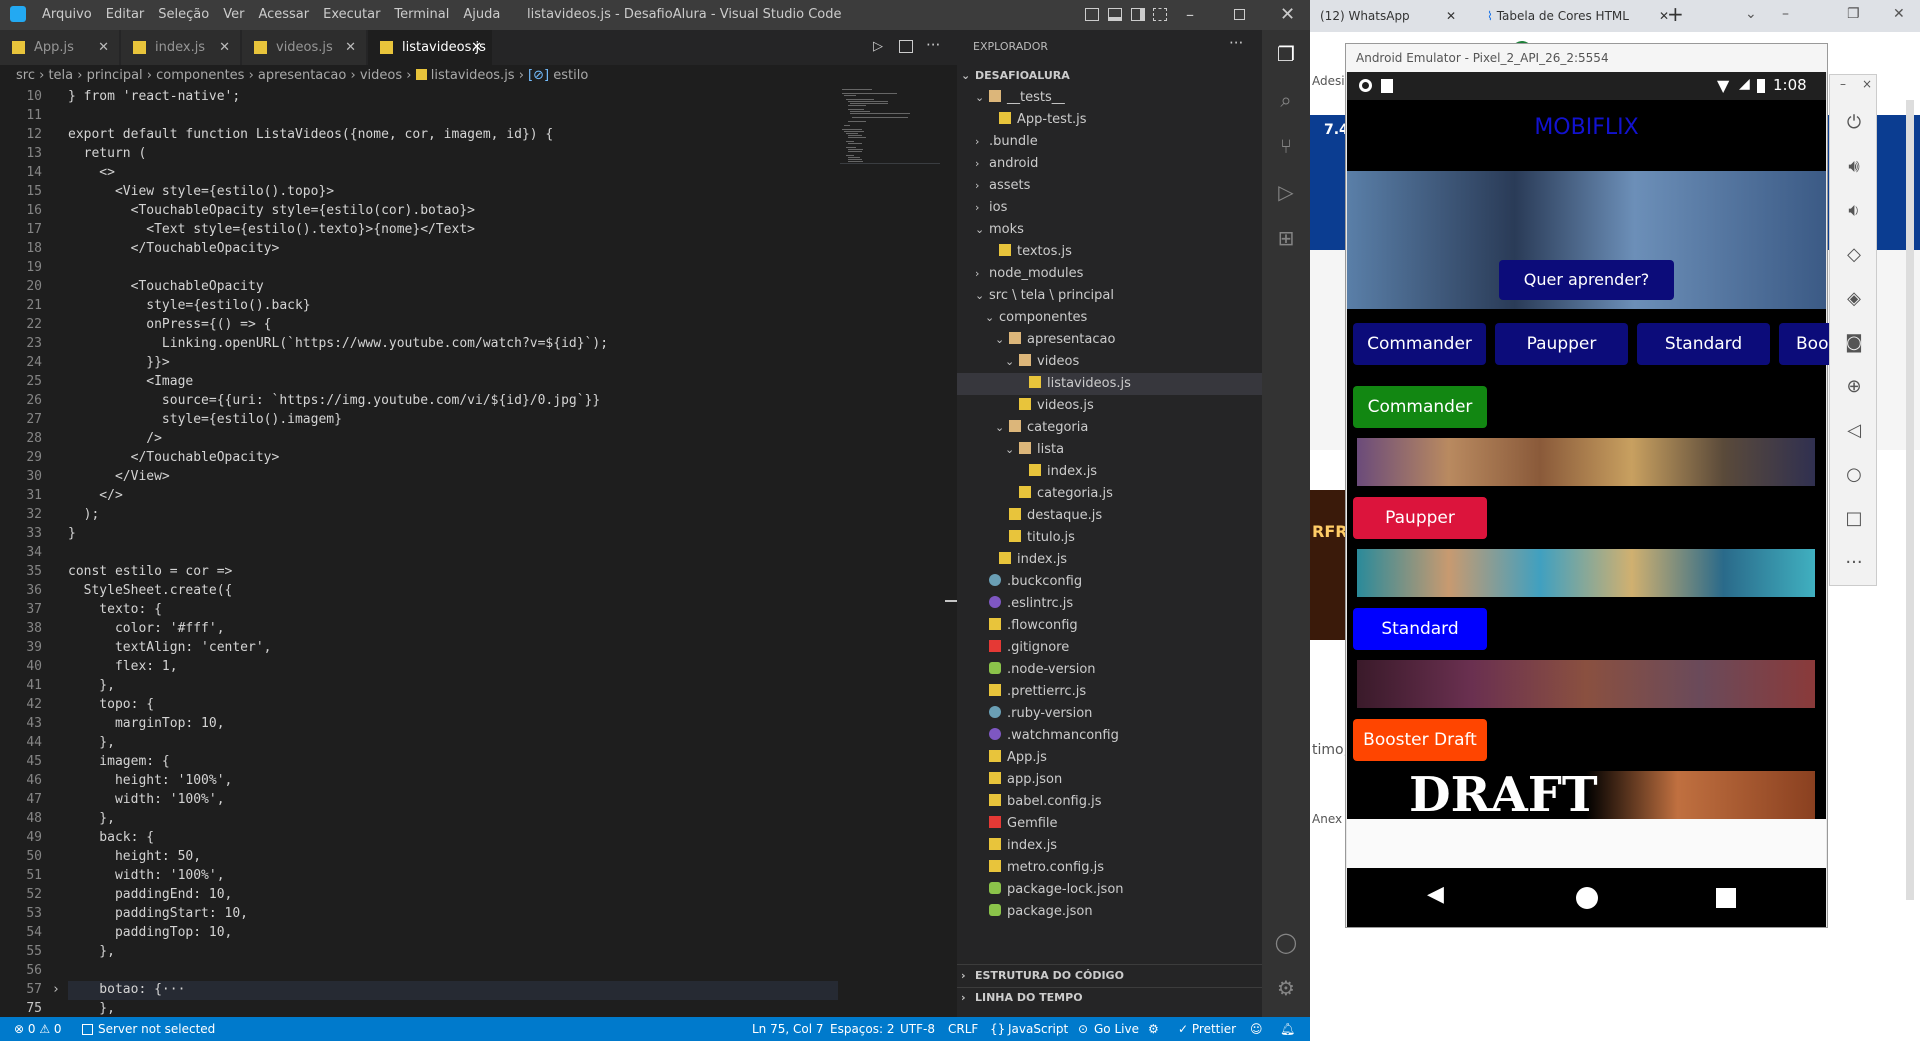 Image resolution: width=1920 pixels, height=1041 pixels. Describe the element at coordinates (60, 75) in the screenshot. I see `breadcrumb-item: tela` at that location.